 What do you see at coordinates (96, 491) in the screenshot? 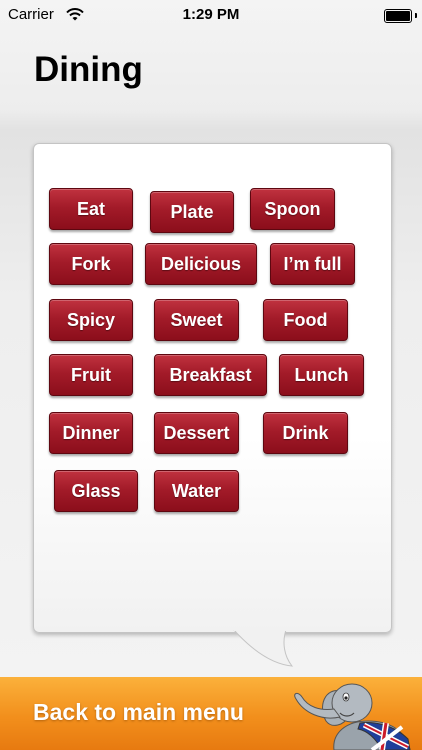
I see `word-button-glass: Glass` at bounding box center [96, 491].